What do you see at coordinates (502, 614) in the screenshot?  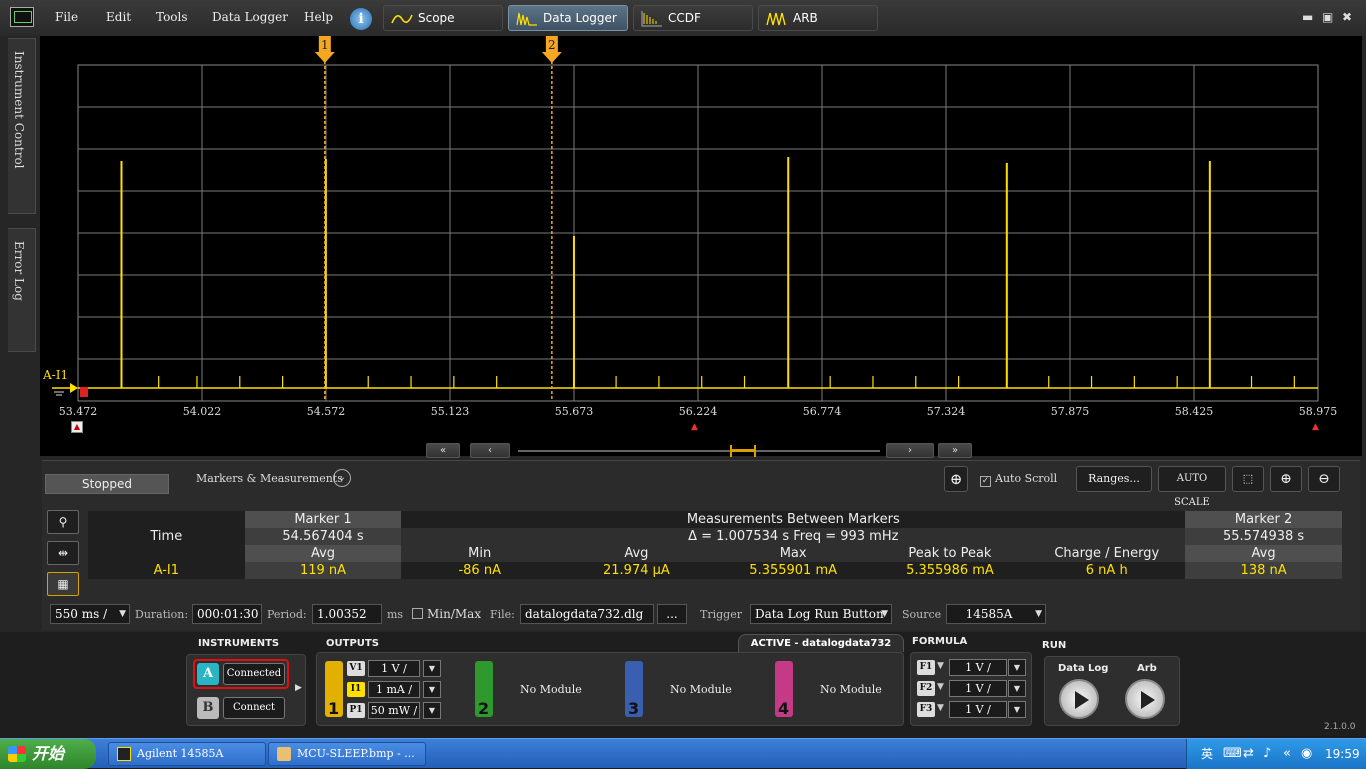 I see `file-label: File:` at bounding box center [502, 614].